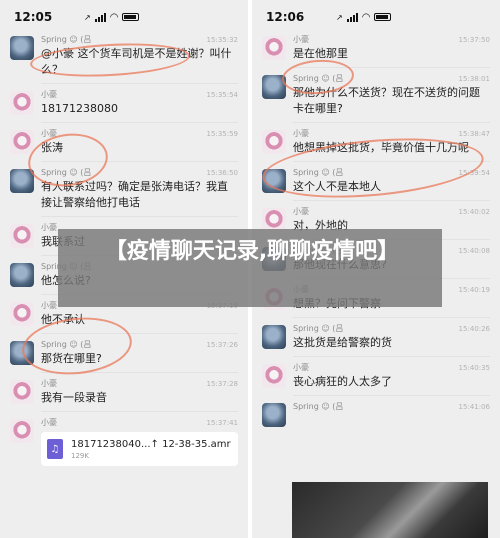 The image size is (500, 538). What do you see at coordinates (52, 147) in the screenshot?
I see `message-text: 张涛` at bounding box center [52, 147].